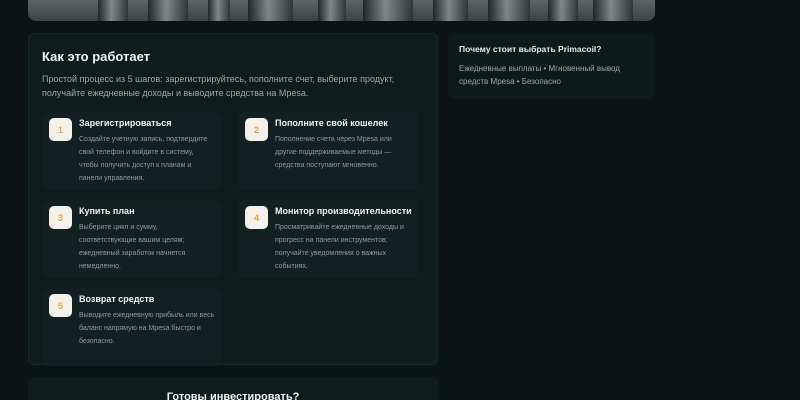  What do you see at coordinates (60, 217) in the screenshot?
I see `step-number: 3` at bounding box center [60, 217].